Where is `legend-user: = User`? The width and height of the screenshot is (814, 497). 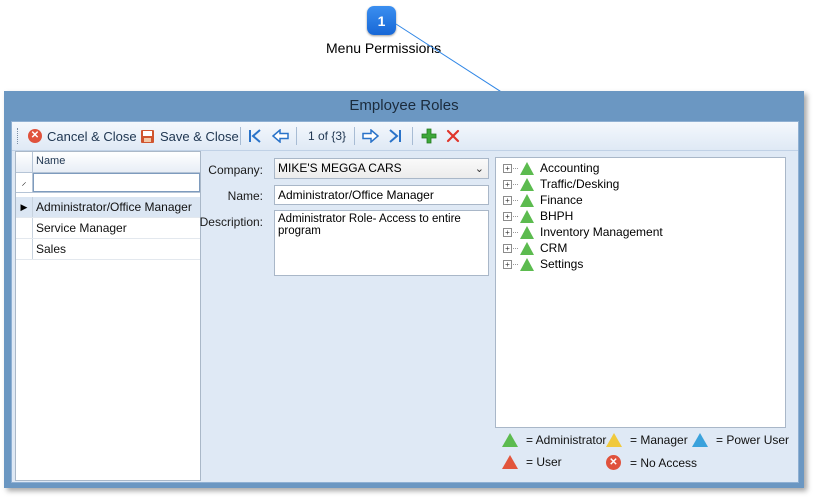 legend-user: = User is located at coordinates (532, 462).